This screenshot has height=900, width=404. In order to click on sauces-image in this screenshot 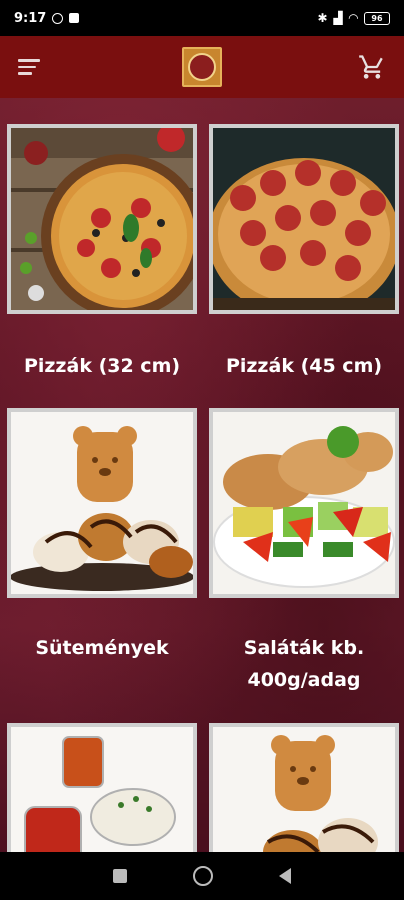, I will do `click(102, 787)`.